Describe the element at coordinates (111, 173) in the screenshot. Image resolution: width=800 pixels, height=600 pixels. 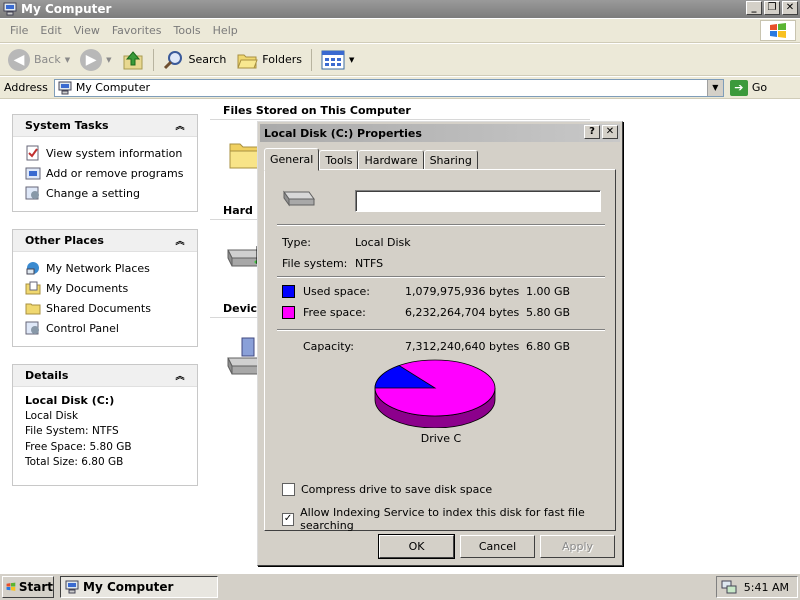
I see `add-remove-programs-link: Add or remove programs` at that location.